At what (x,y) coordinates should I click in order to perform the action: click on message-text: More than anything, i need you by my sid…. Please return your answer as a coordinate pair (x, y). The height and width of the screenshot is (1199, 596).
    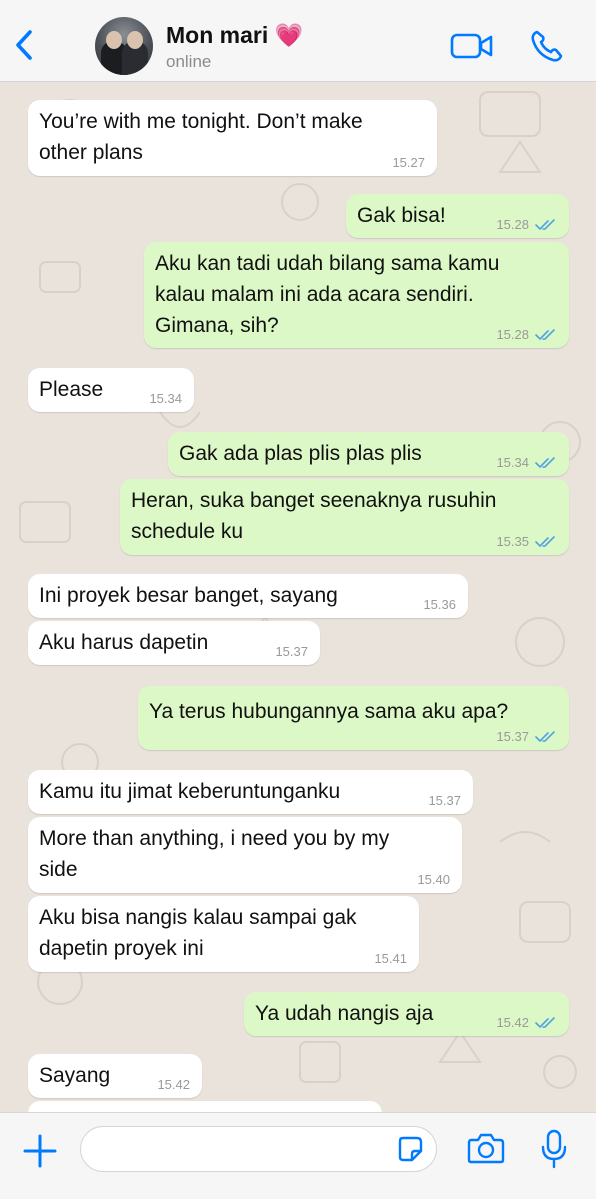
    Looking at the image, I should click on (214, 854).